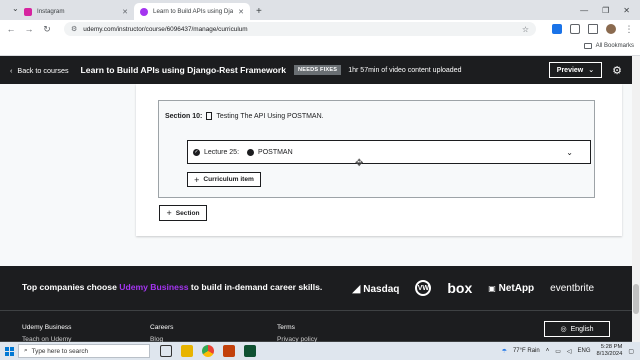 This screenshot has width=640, height=360. What do you see at coordinates (187, 213) in the screenshot?
I see `section-button-label: Section` at bounding box center [187, 213].